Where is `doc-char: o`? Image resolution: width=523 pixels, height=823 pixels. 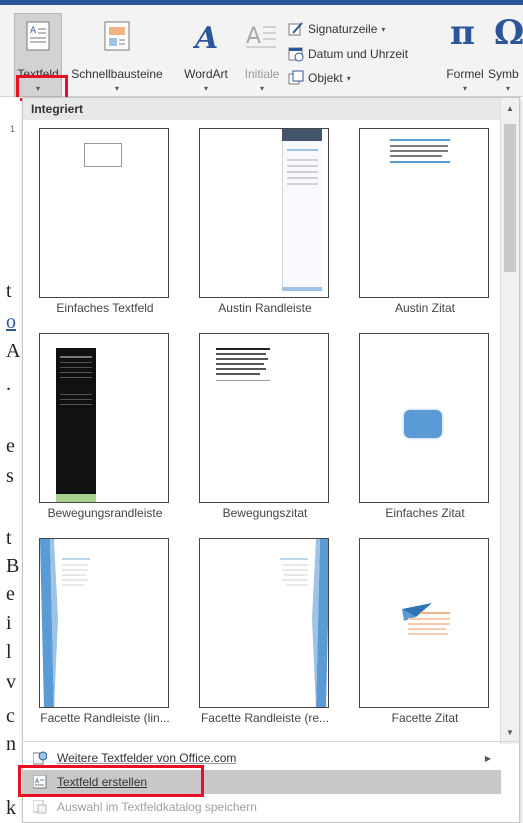 doc-char: o is located at coordinates (11, 322).